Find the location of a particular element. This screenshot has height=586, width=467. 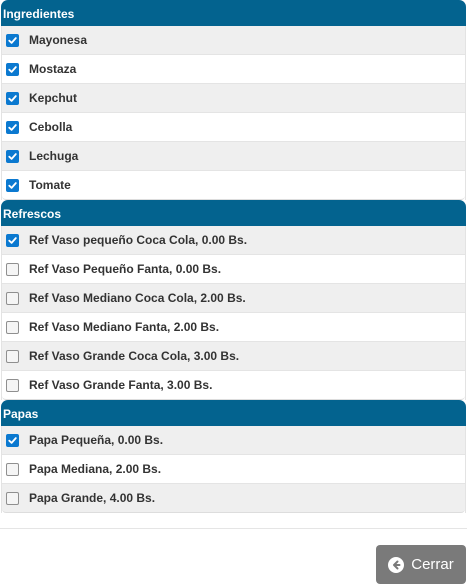

option-label: Cebolla is located at coordinates (51, 127).